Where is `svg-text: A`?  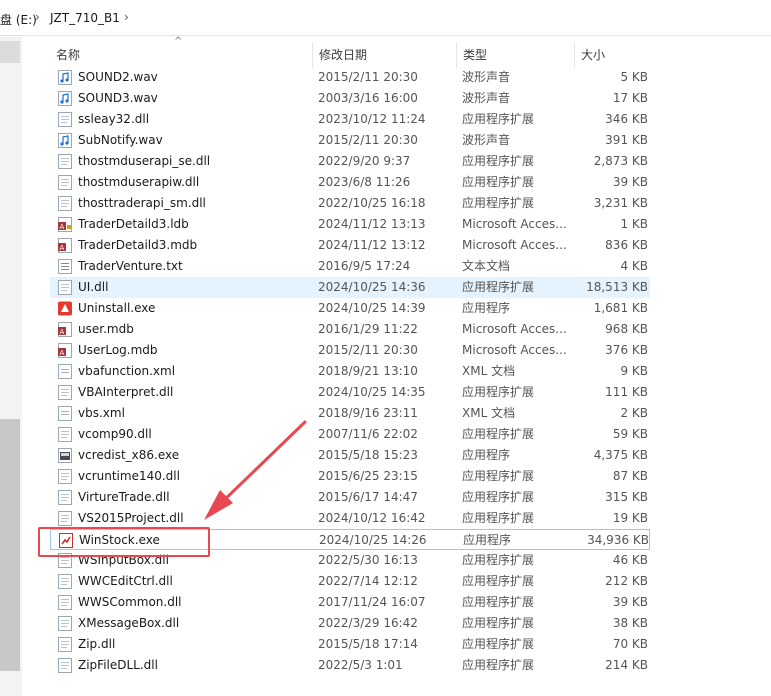 svg-text: A is located at coordinates (62, 332).